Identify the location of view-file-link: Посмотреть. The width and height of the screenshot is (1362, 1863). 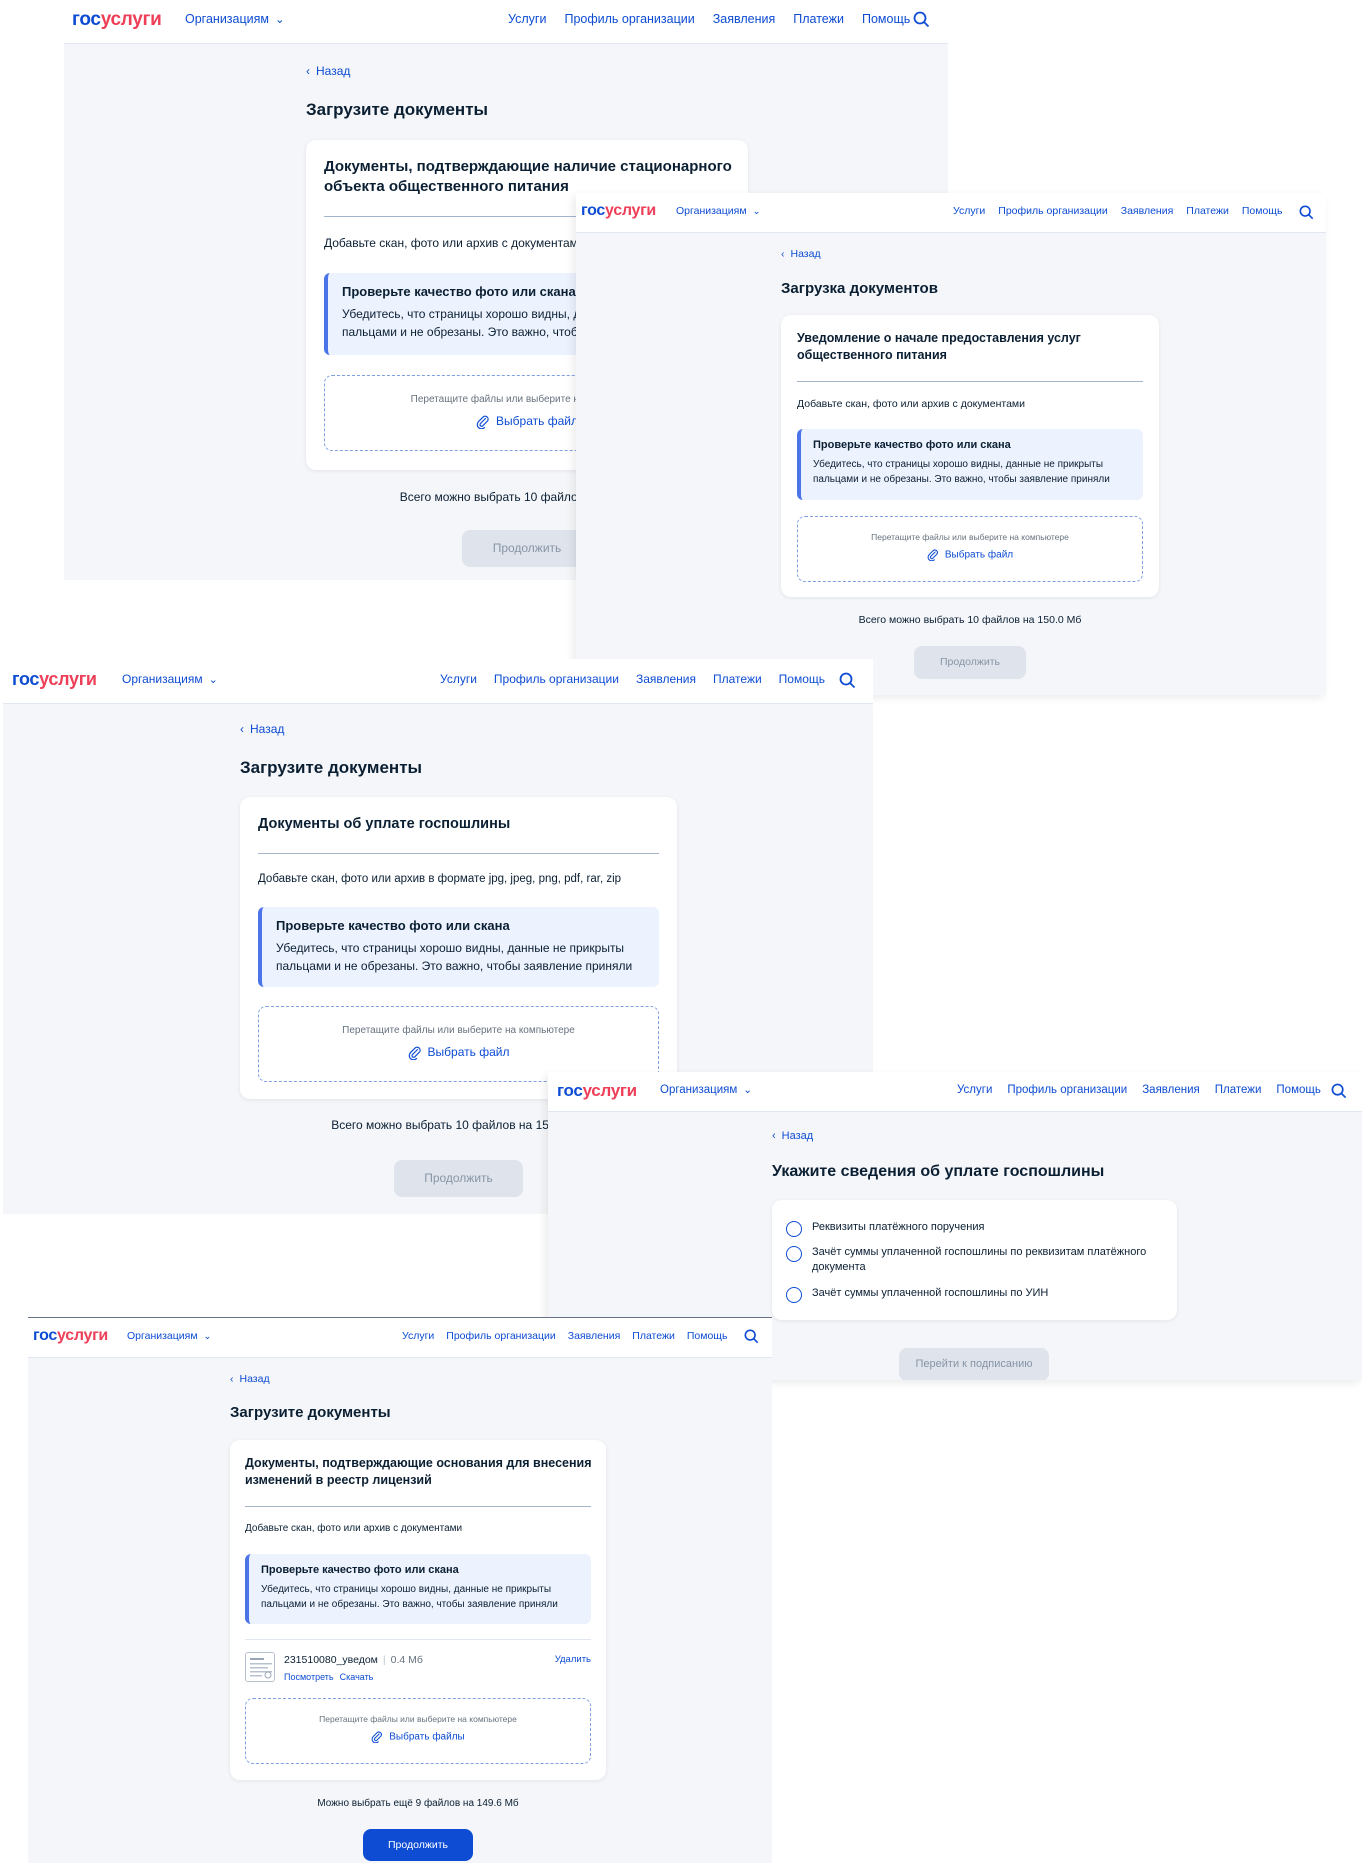
(309, 1677).